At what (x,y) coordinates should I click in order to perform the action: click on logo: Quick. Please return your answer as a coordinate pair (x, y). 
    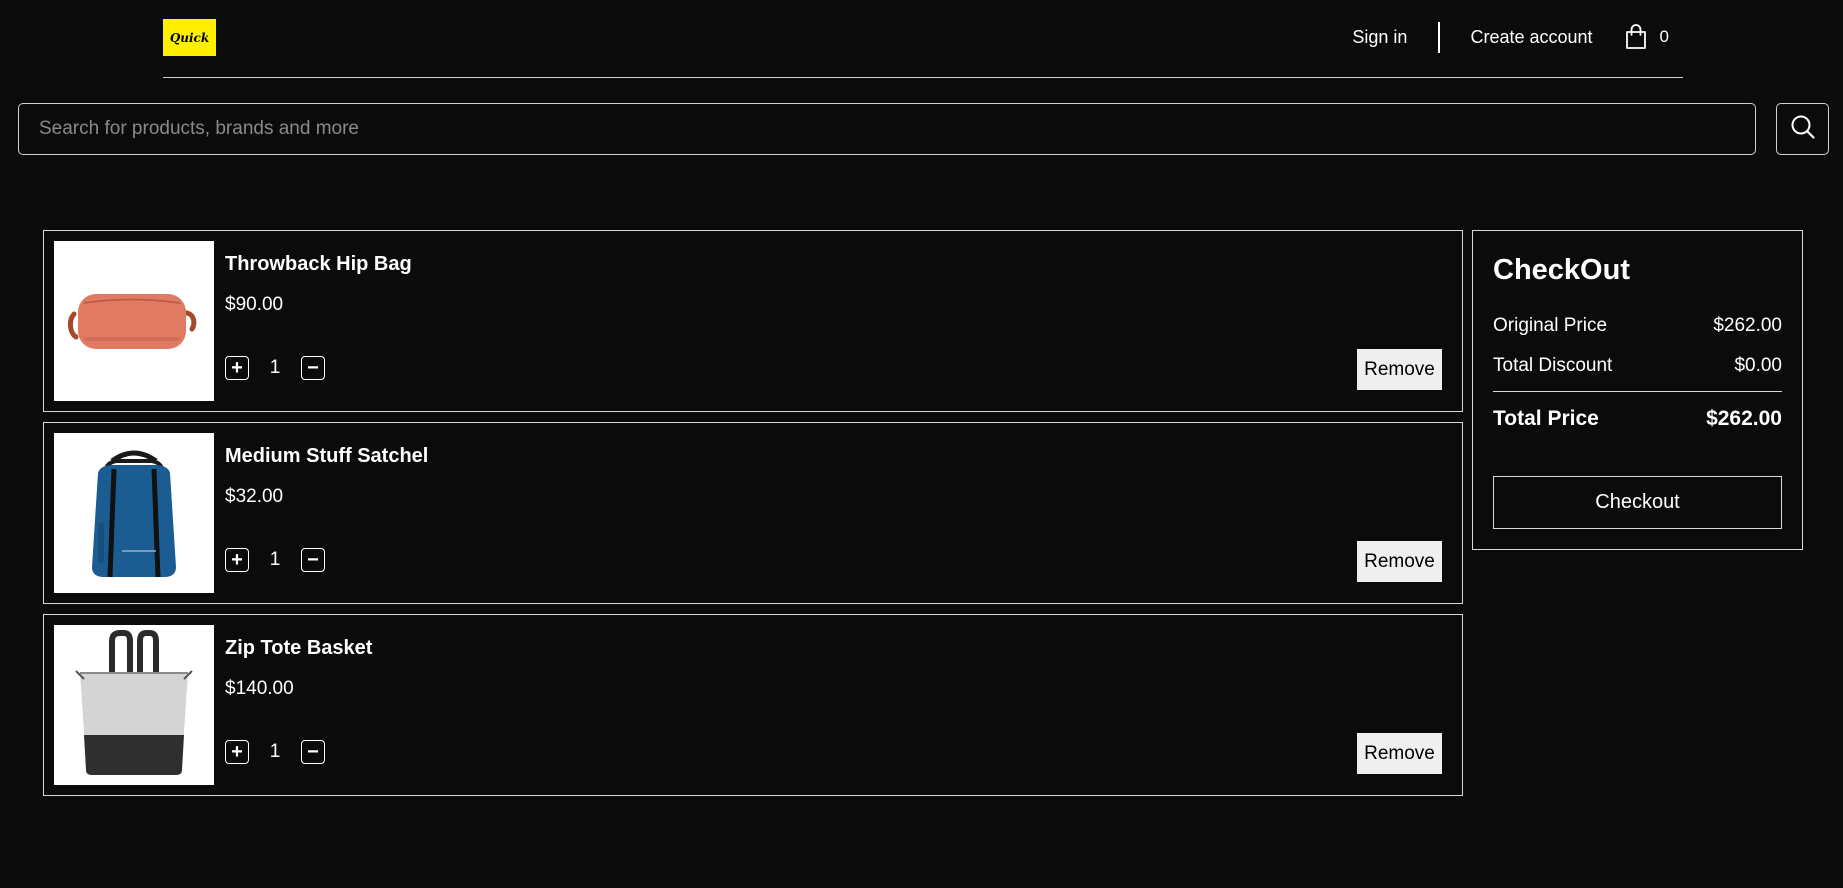
    Looking at the image, I should click on (189, 37).